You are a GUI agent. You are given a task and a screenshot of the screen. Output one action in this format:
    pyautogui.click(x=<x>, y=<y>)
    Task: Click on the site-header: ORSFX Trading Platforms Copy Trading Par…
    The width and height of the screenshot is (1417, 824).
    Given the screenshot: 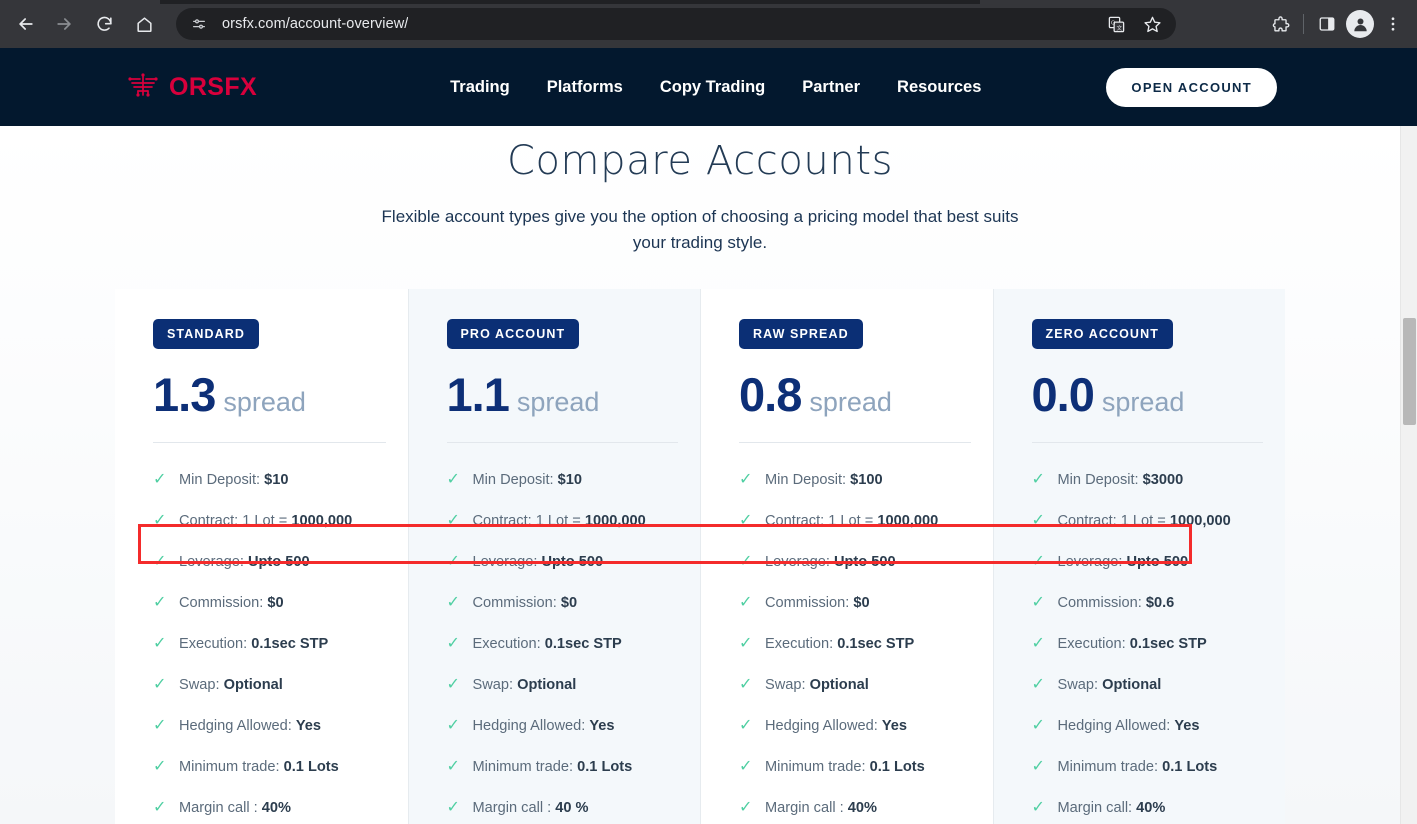 What is the action you would take?
    pyautogui.click(x=708, y=87)
    